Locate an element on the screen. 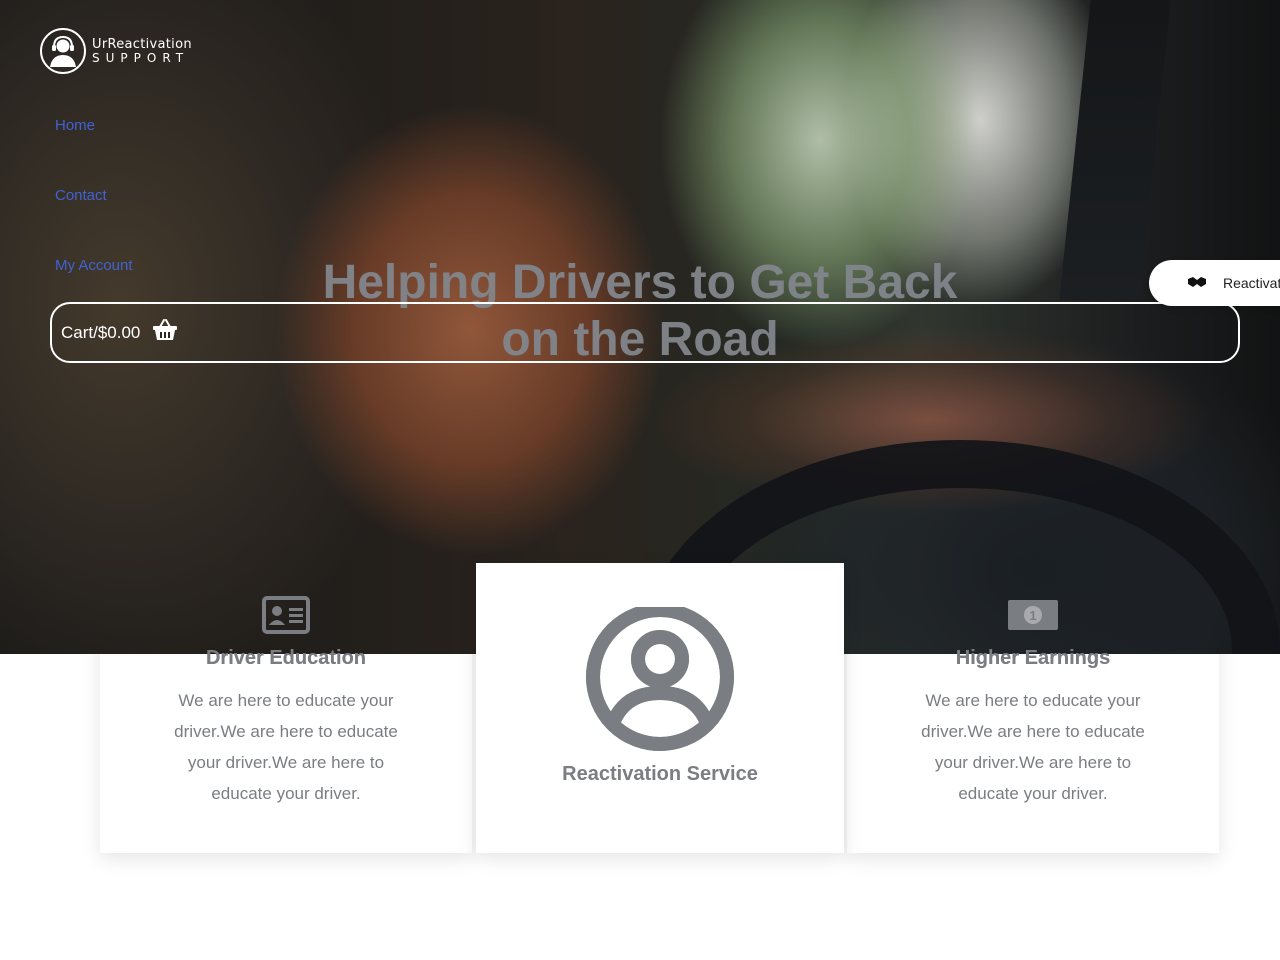 The image size is (1280, 960). logo-brand-text: UrReactivation is located at coordinates (142, 44).